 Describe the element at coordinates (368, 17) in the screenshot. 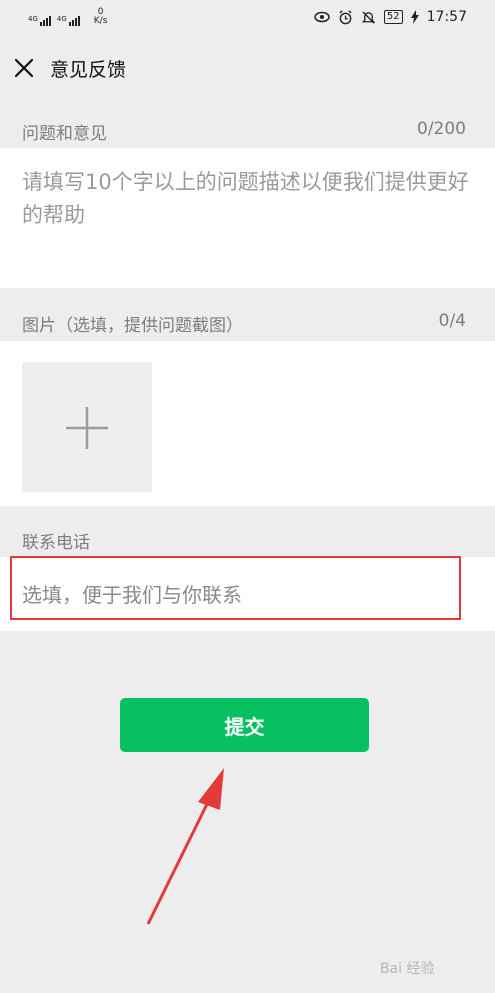

I see `mute-bell-icon` at that location.